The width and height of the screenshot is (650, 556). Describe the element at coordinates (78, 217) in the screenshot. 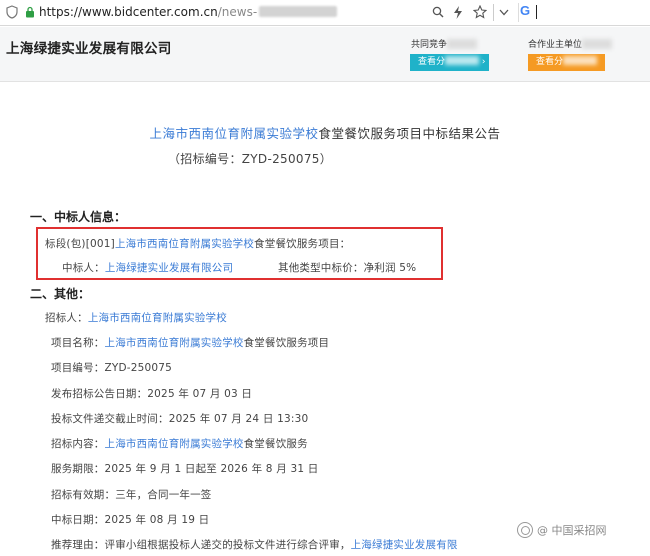

I see `section-heading-winner: 一、中标人信息：` at that location.